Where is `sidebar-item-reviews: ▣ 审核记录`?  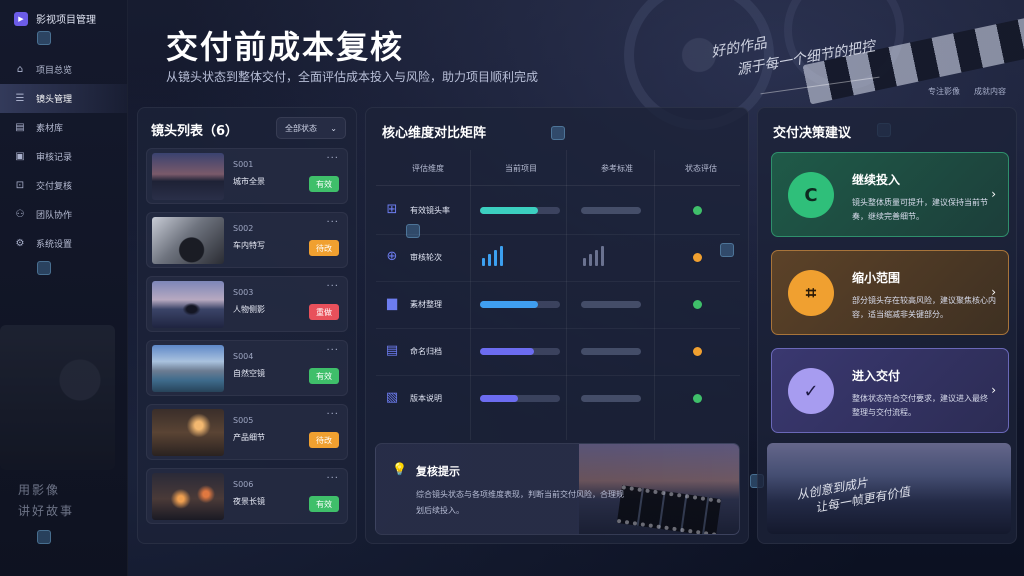
sidebar-item-reviews: ▣ 审核记录 is located at coordinates (63, 156).